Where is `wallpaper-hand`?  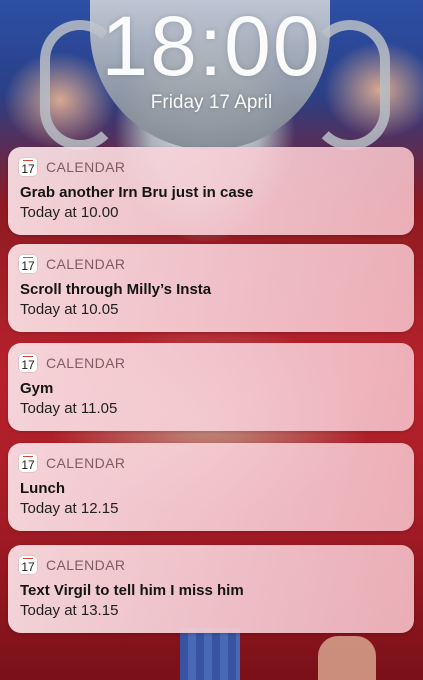 wallpaper-hand is located at coordinates (347, 658).